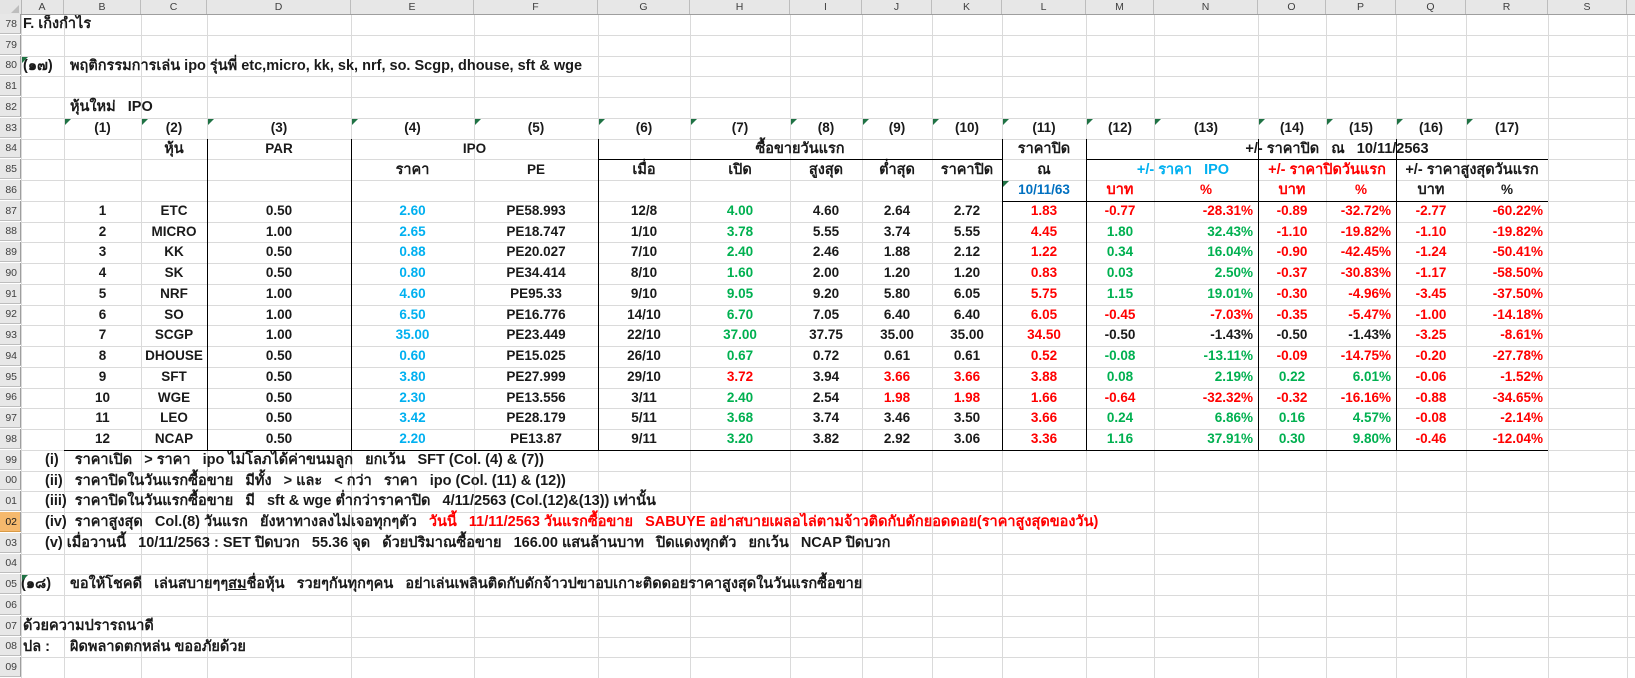 This screenshot has height=678, width=1635. What do you see at coordinates (1292, 252) in the screenshot?
I see `cell-O89: -0.90` at bounding box center [1292, 252].